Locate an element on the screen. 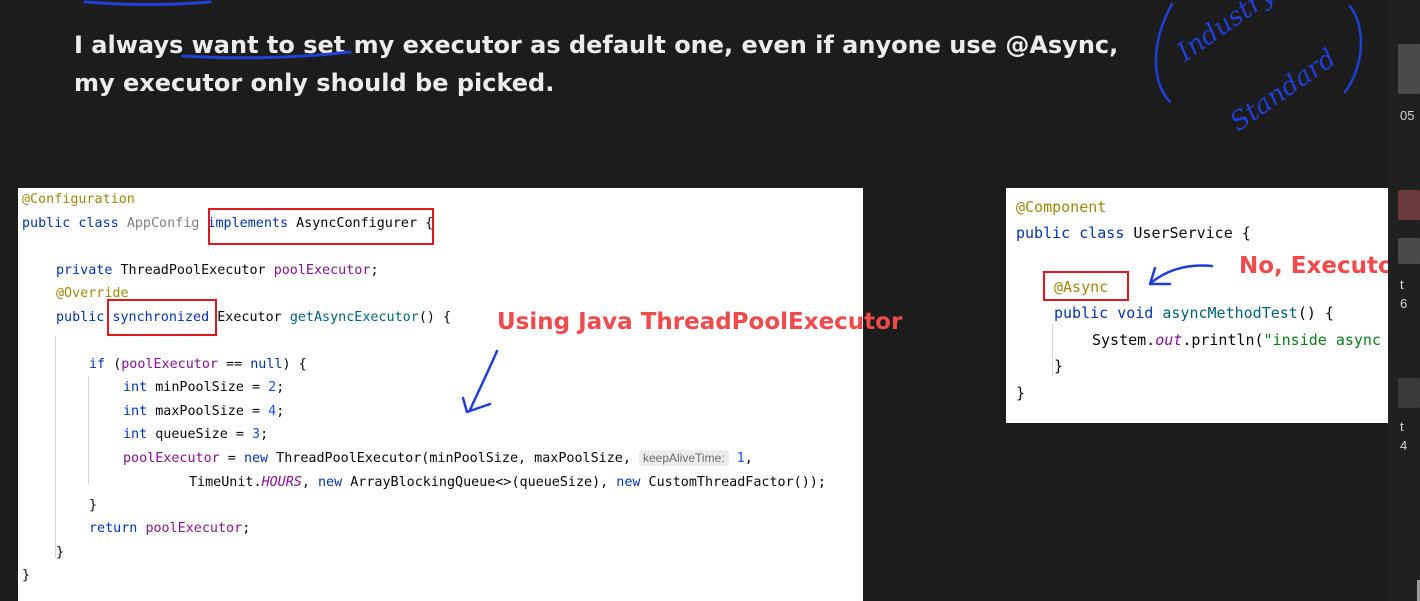 This screenshot has width=1420, height=601. async-arrow-shaft is located at coordinates (1182, 274).